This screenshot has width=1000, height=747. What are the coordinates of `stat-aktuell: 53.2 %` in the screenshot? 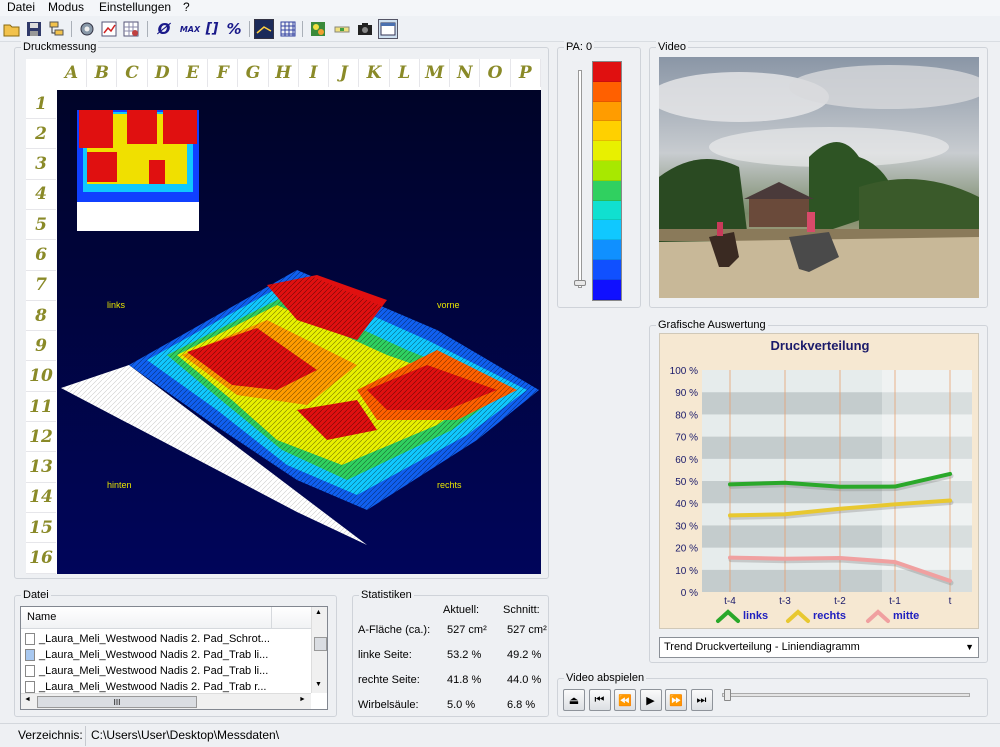 It's located at (464, 655).